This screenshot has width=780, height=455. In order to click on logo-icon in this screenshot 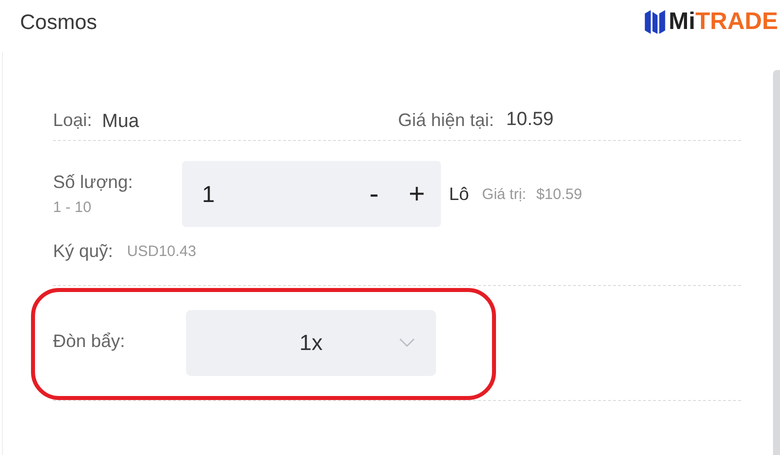, I will do `click(655, 22)`.